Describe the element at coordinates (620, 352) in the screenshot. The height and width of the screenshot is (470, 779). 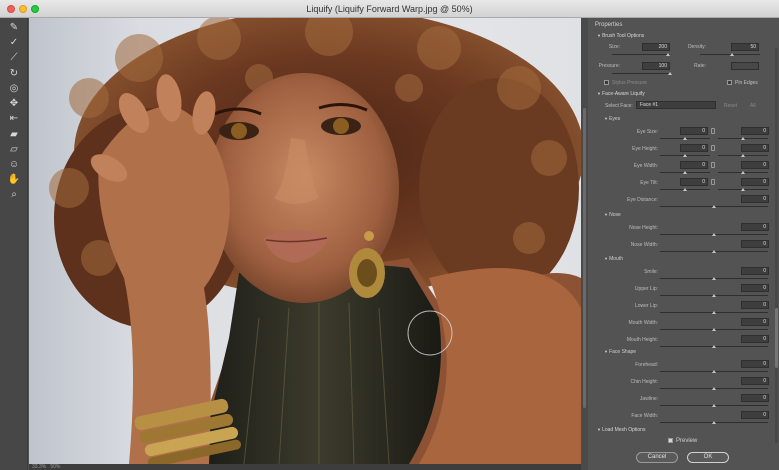
I see `face-shape-header: Face Shape` at that location.